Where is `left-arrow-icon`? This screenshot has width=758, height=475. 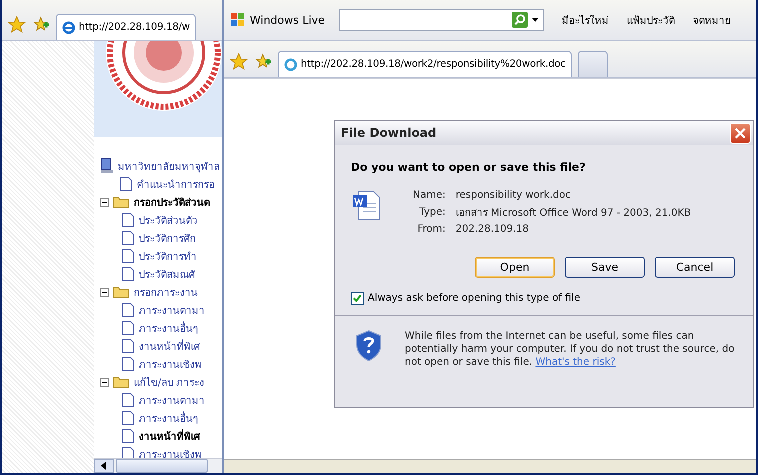
left-arrow-icon is located at coordinates (104, 466).